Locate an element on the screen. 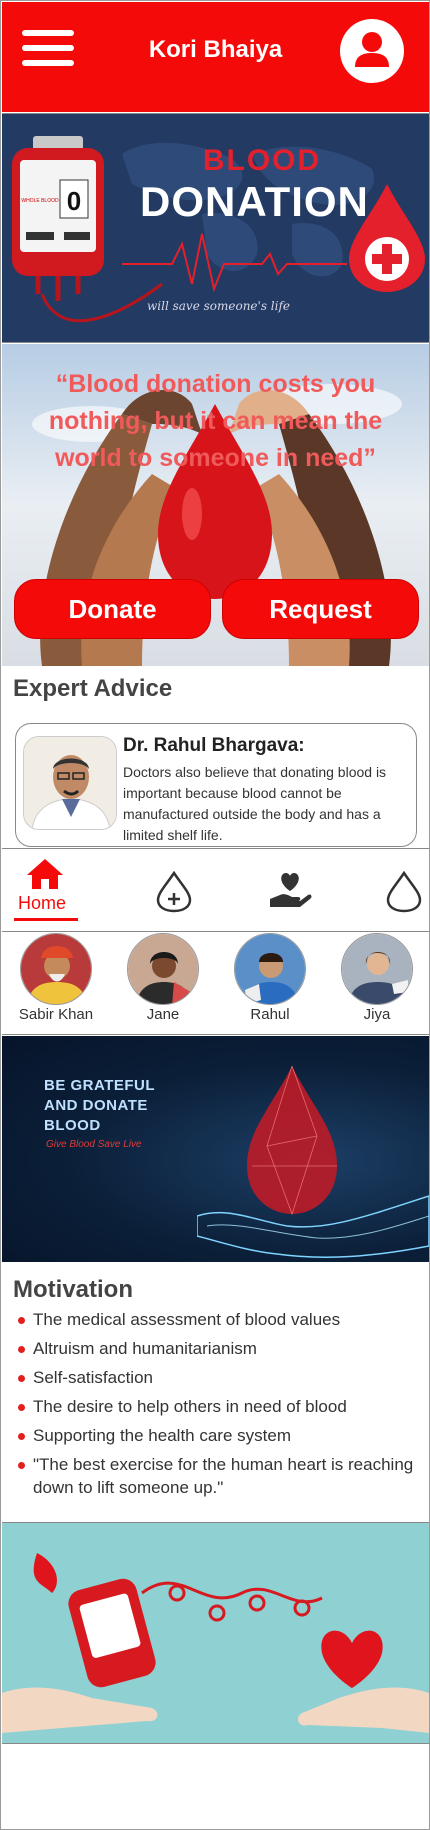  nav-donate is located at coordinates (174, 891).